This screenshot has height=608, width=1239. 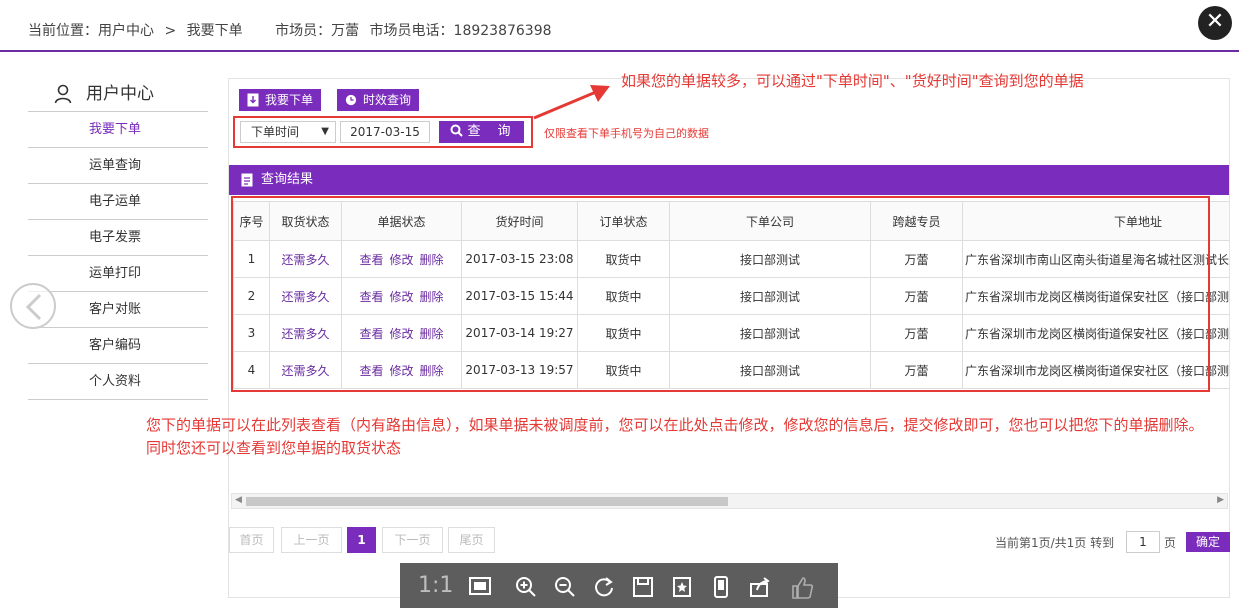 What do you see at coordinates (351, 100) in the screenshot?
I see `clock-icon` at bounding box center [351, 100].